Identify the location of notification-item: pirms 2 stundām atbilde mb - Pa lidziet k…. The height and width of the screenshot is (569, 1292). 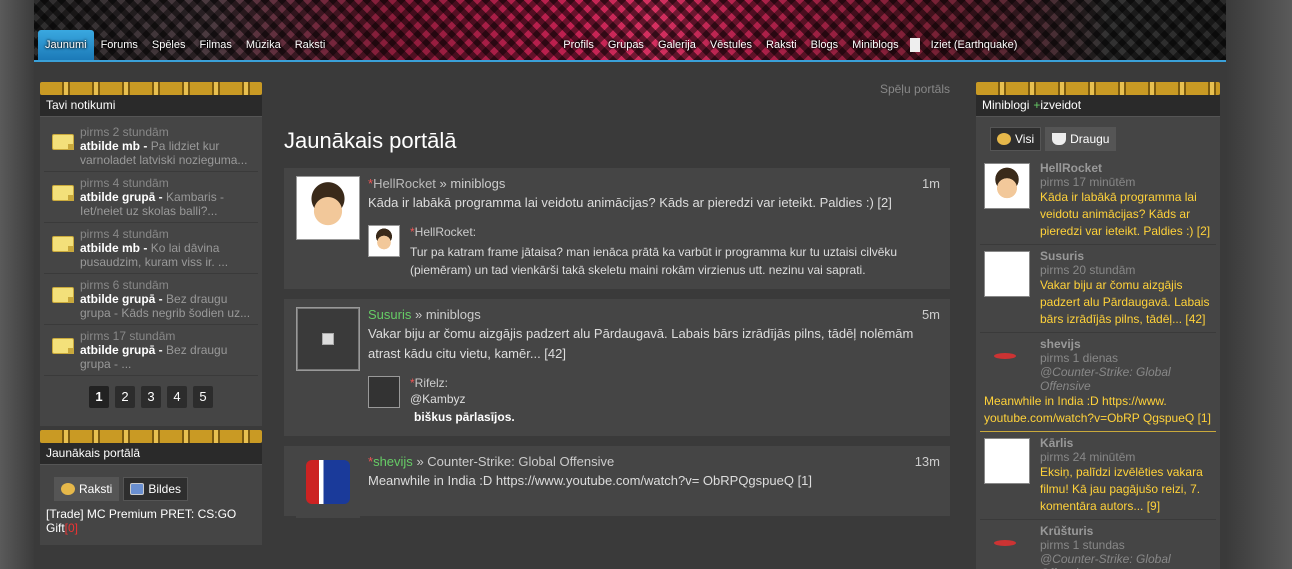
(151, 146).